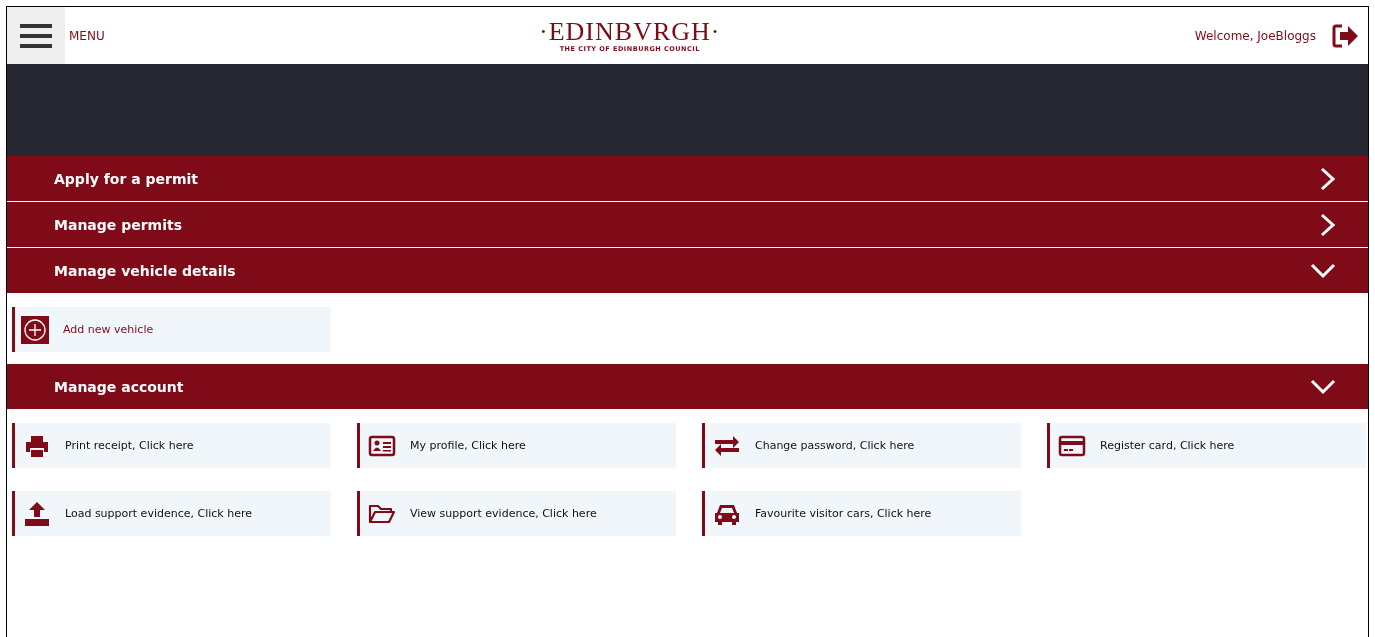  I want to click on welcome-text: Welcome, JoeBloggs, so click(1255, 35).